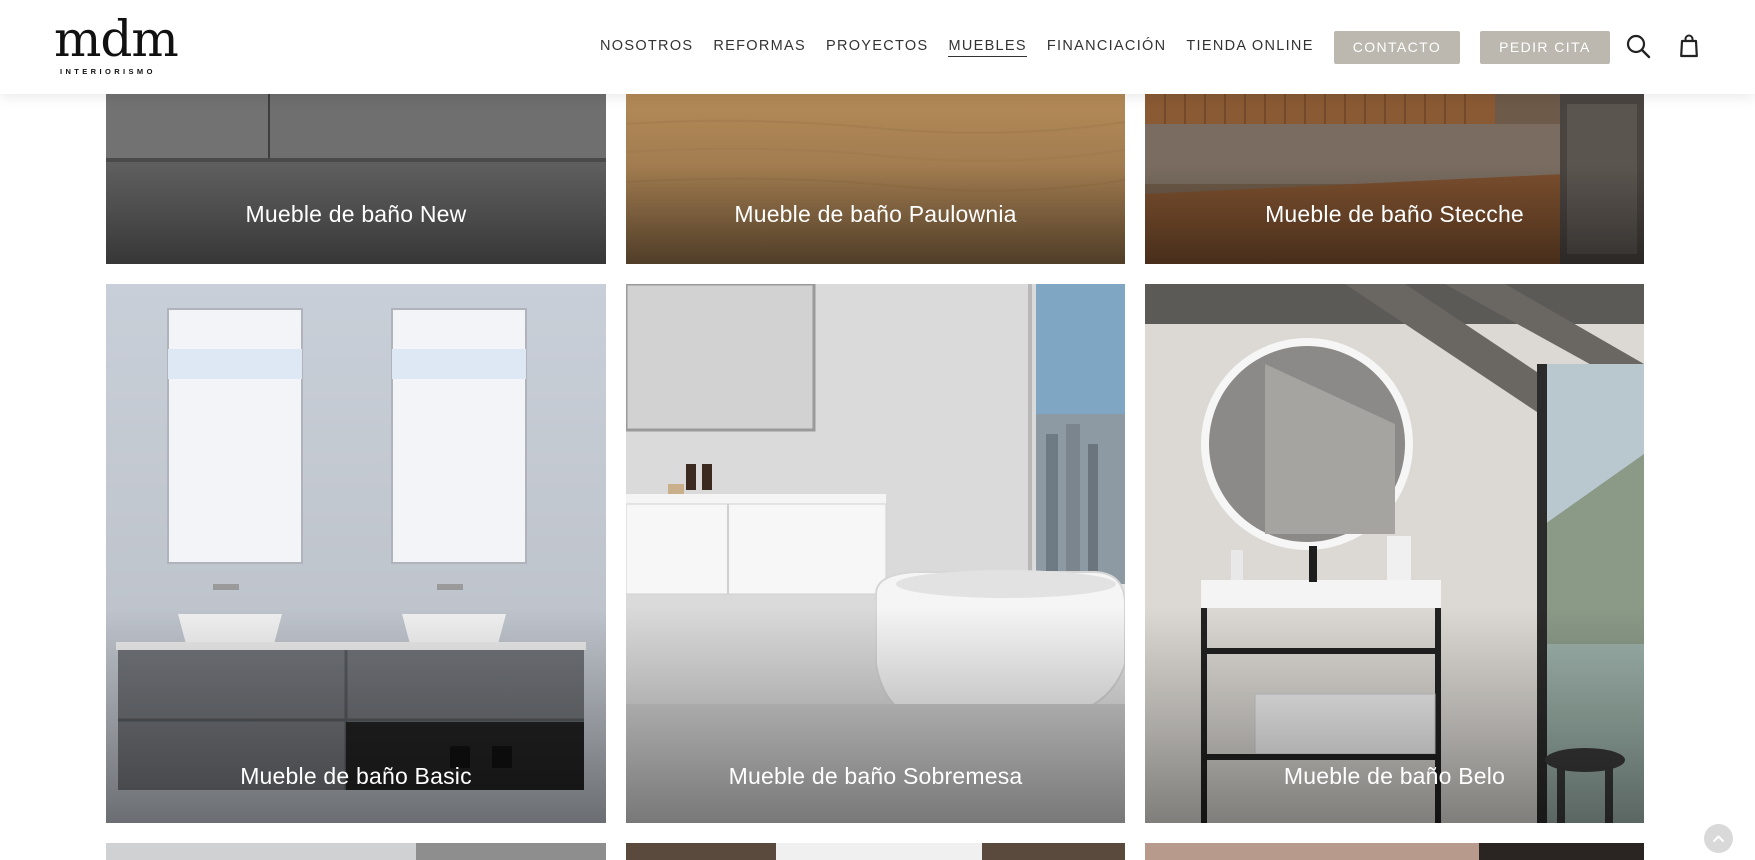 The image size is (1755, 860). Describe the element at coordinates (356, 214) in the screenshot. I see `product-title: Mueble de baño New` at that location.